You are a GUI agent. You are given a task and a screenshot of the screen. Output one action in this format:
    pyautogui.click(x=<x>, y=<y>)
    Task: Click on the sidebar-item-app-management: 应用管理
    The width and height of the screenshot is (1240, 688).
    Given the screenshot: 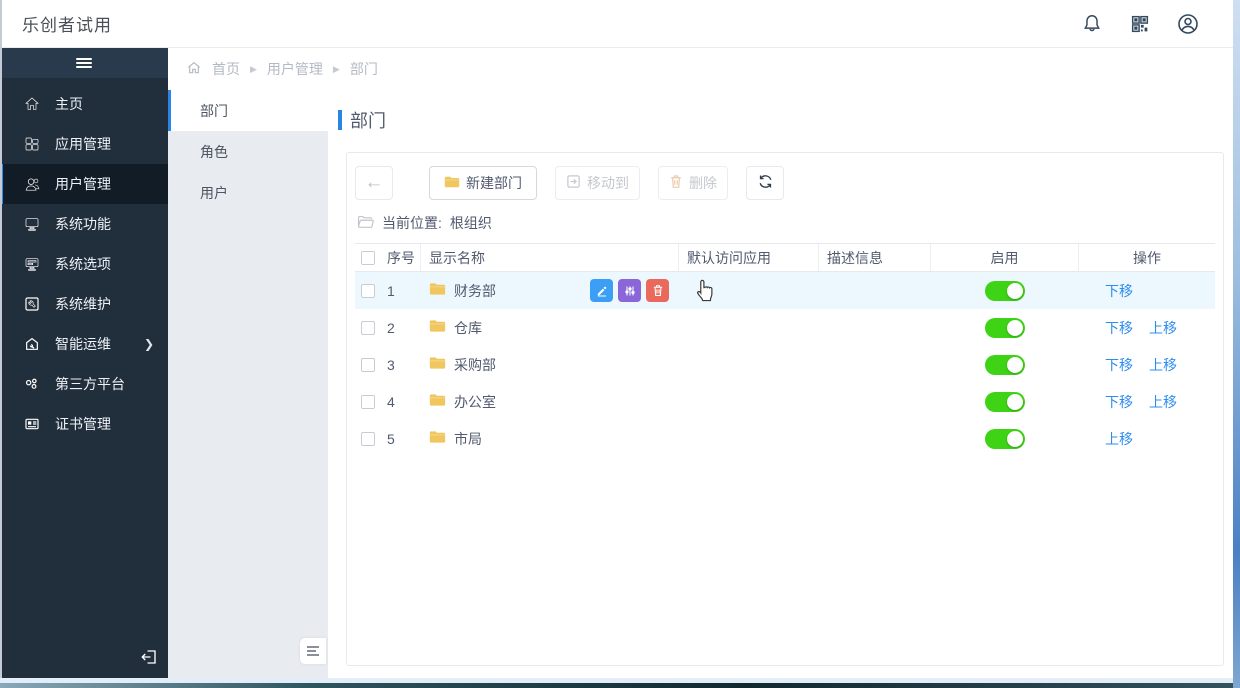 What is the action you would take?
    pyautogui.click(x=84, y=144)
    